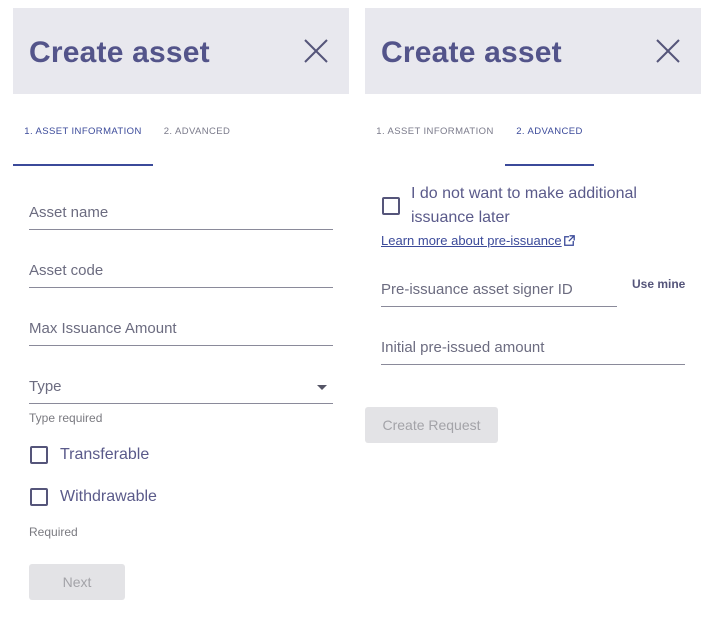  I want to click on signer-id-placeholder: Pre-issuance asset signer ID, so click(477, 289).